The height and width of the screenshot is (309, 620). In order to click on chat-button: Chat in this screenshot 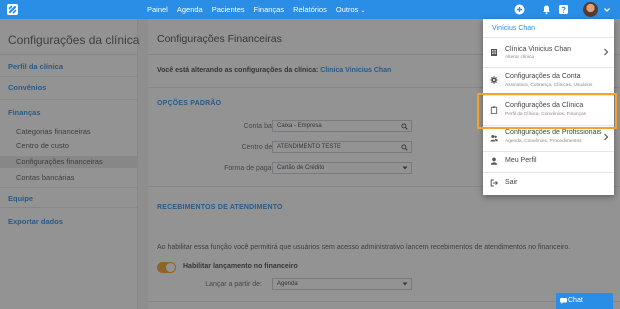, I will do `click(584, 301)`.